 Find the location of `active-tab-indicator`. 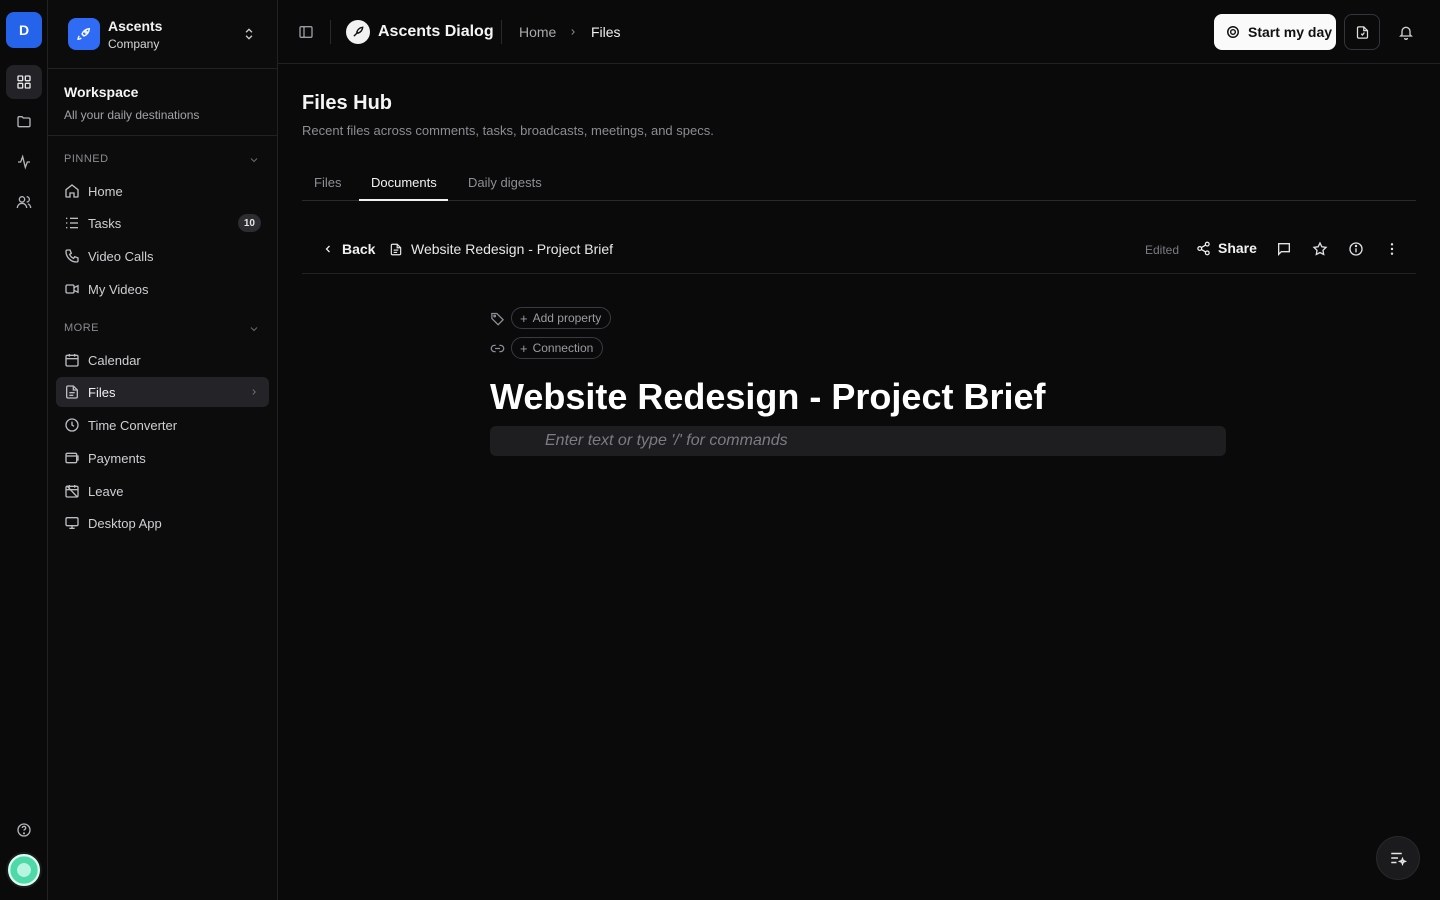

active-tab-indicator is located at coordinates (403, 200).